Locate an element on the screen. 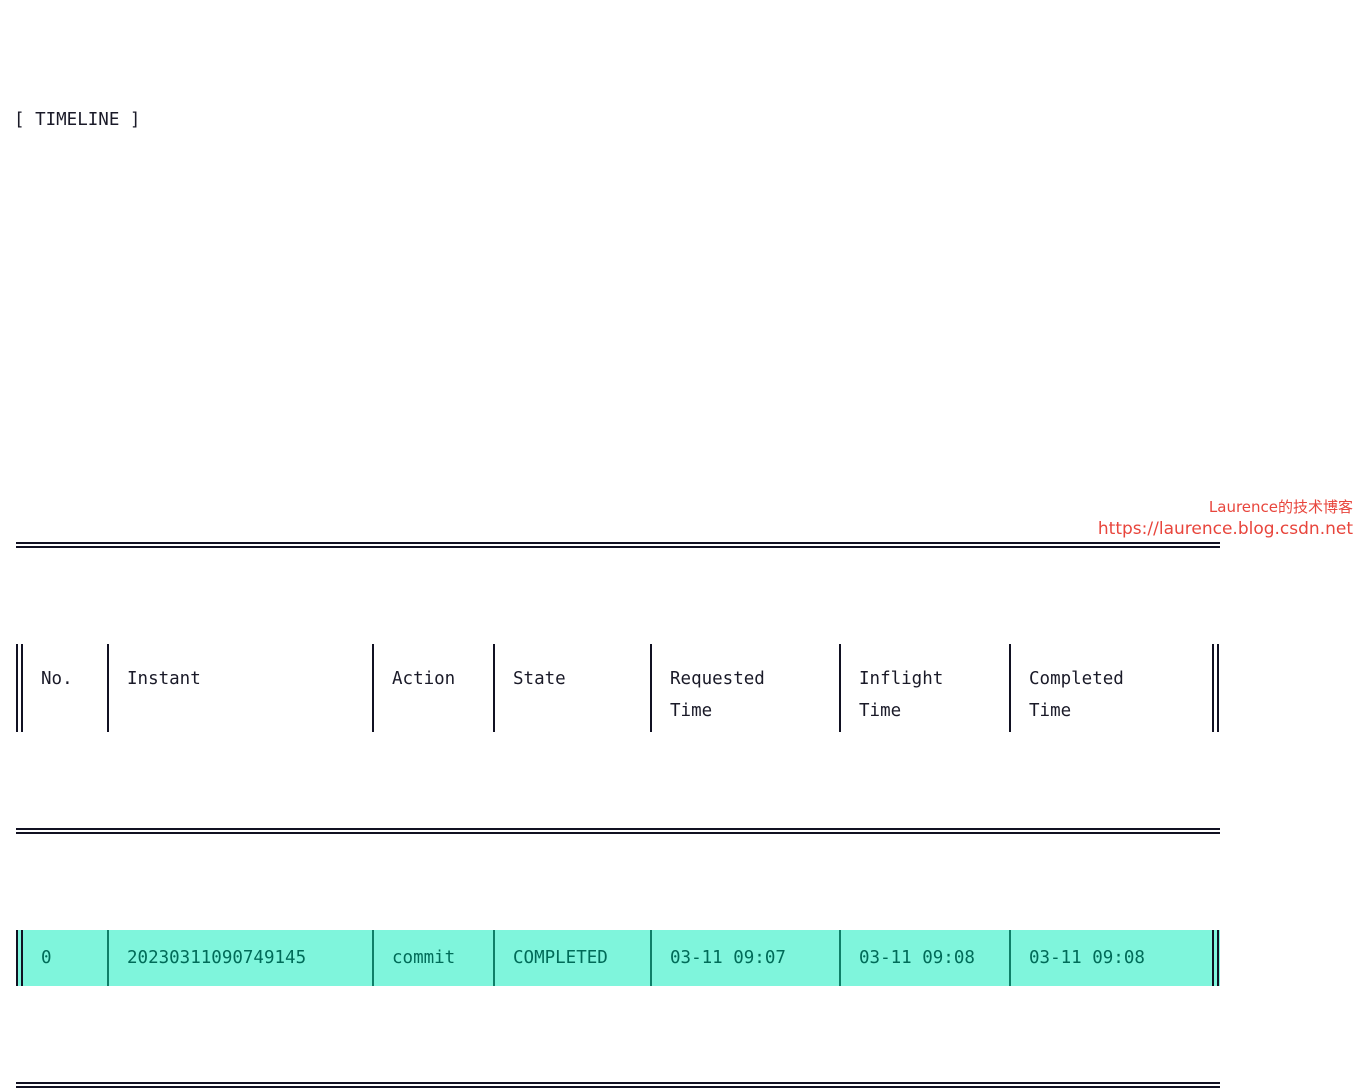 This screenshot has height=1092, width=1361. cell-no: 0 is located at coordinates (65, 958).